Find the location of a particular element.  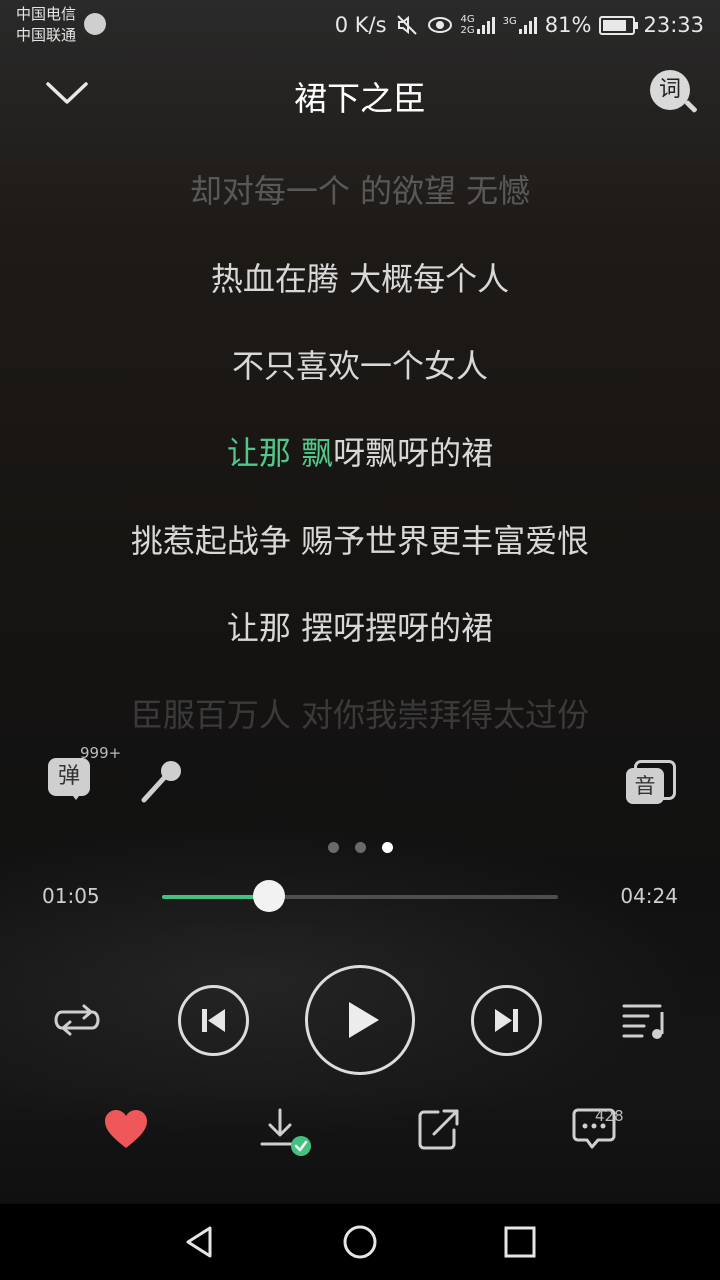

net-type-2: 3G is located at coordinates (520, 25).